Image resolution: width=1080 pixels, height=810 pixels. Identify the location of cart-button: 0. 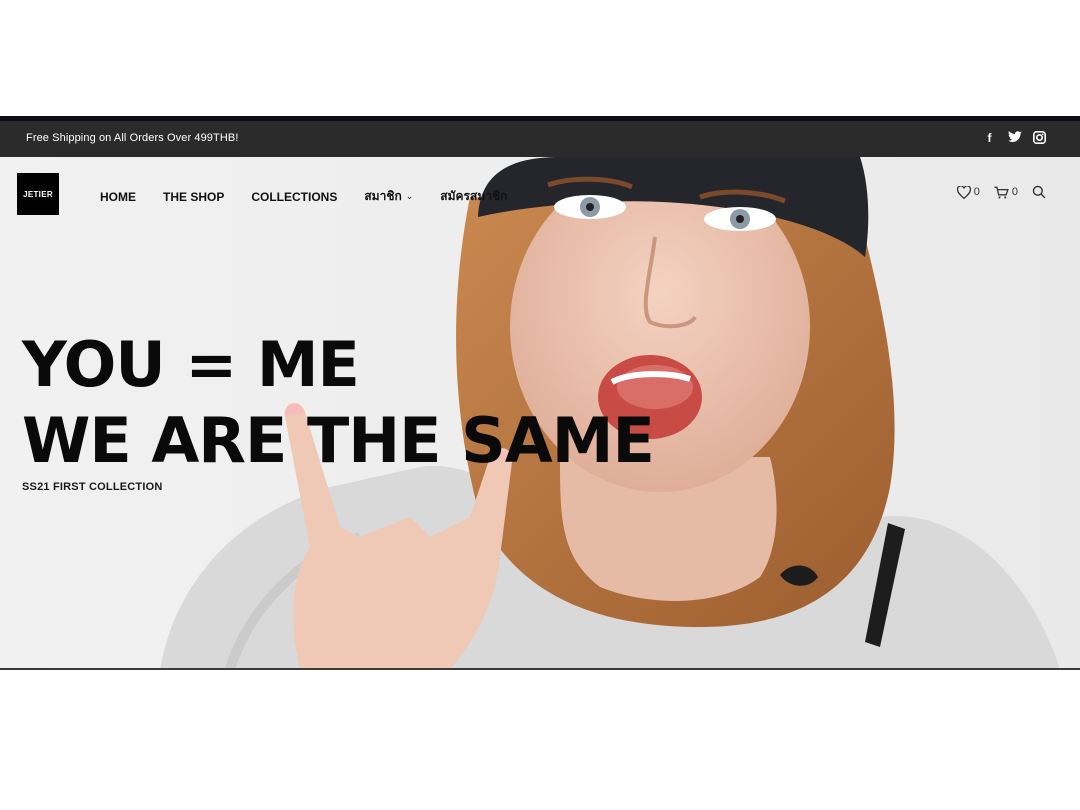
(1006, 192).